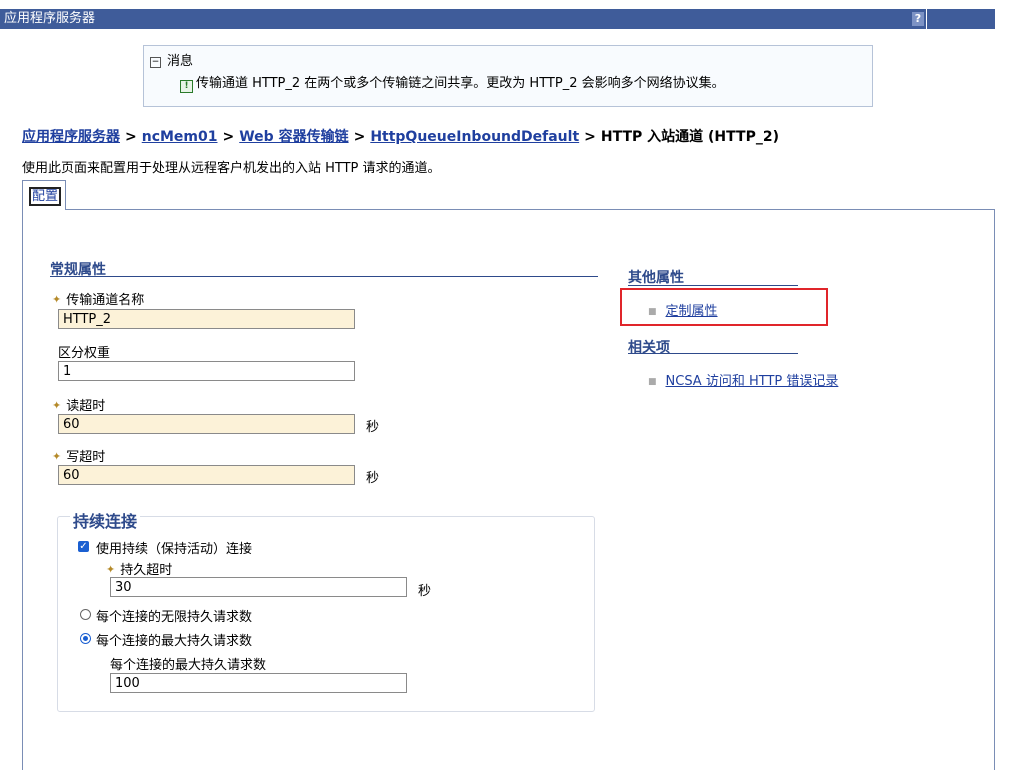 Image resolution: width=1011 pixels, height=770 pixels. I want to click on general-properties-rule, so click(324, 276).